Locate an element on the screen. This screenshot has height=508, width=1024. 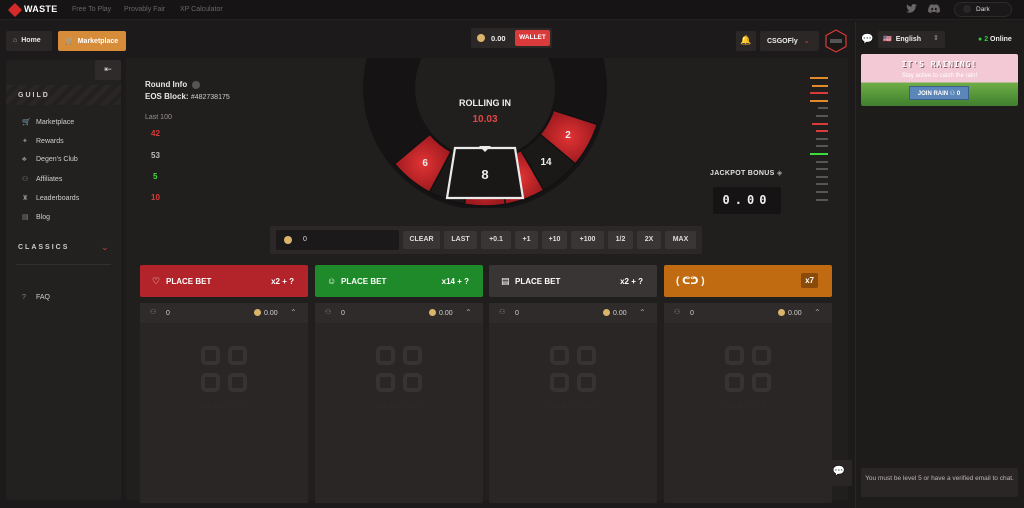
sidebar-item-faq: ? FAQ is located at coordinates (36, 297).